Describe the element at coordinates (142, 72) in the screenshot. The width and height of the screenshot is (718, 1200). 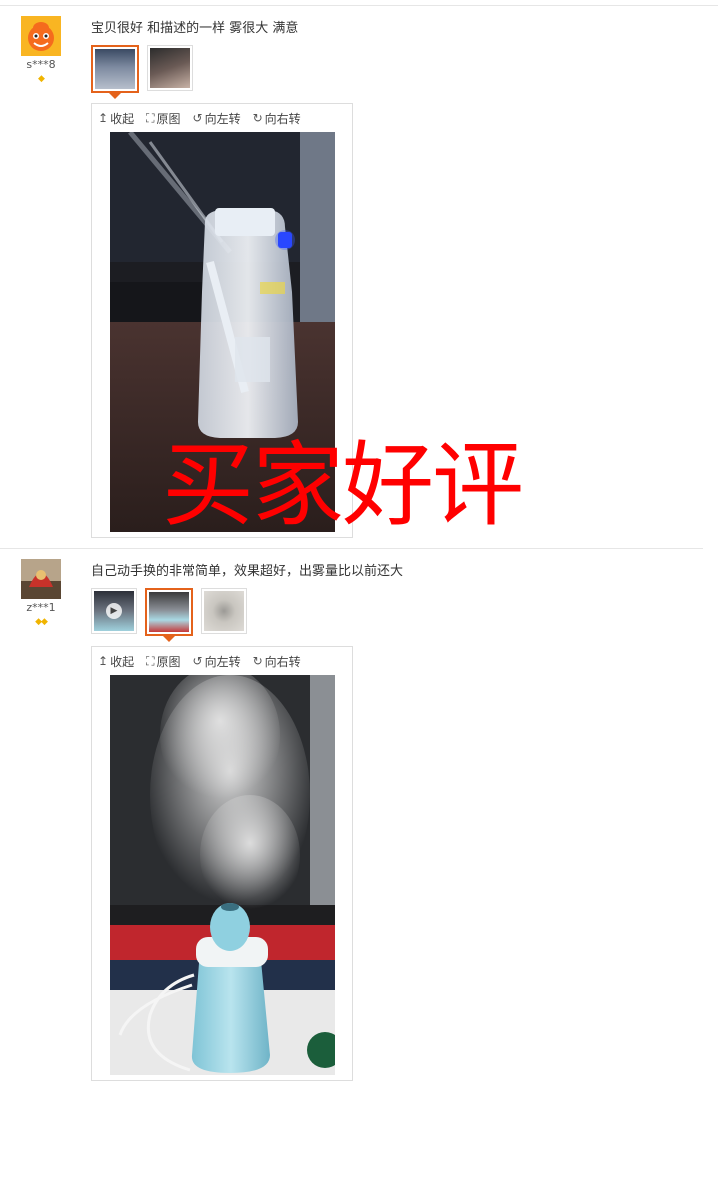
I see `thumbnail-strip` at that location.